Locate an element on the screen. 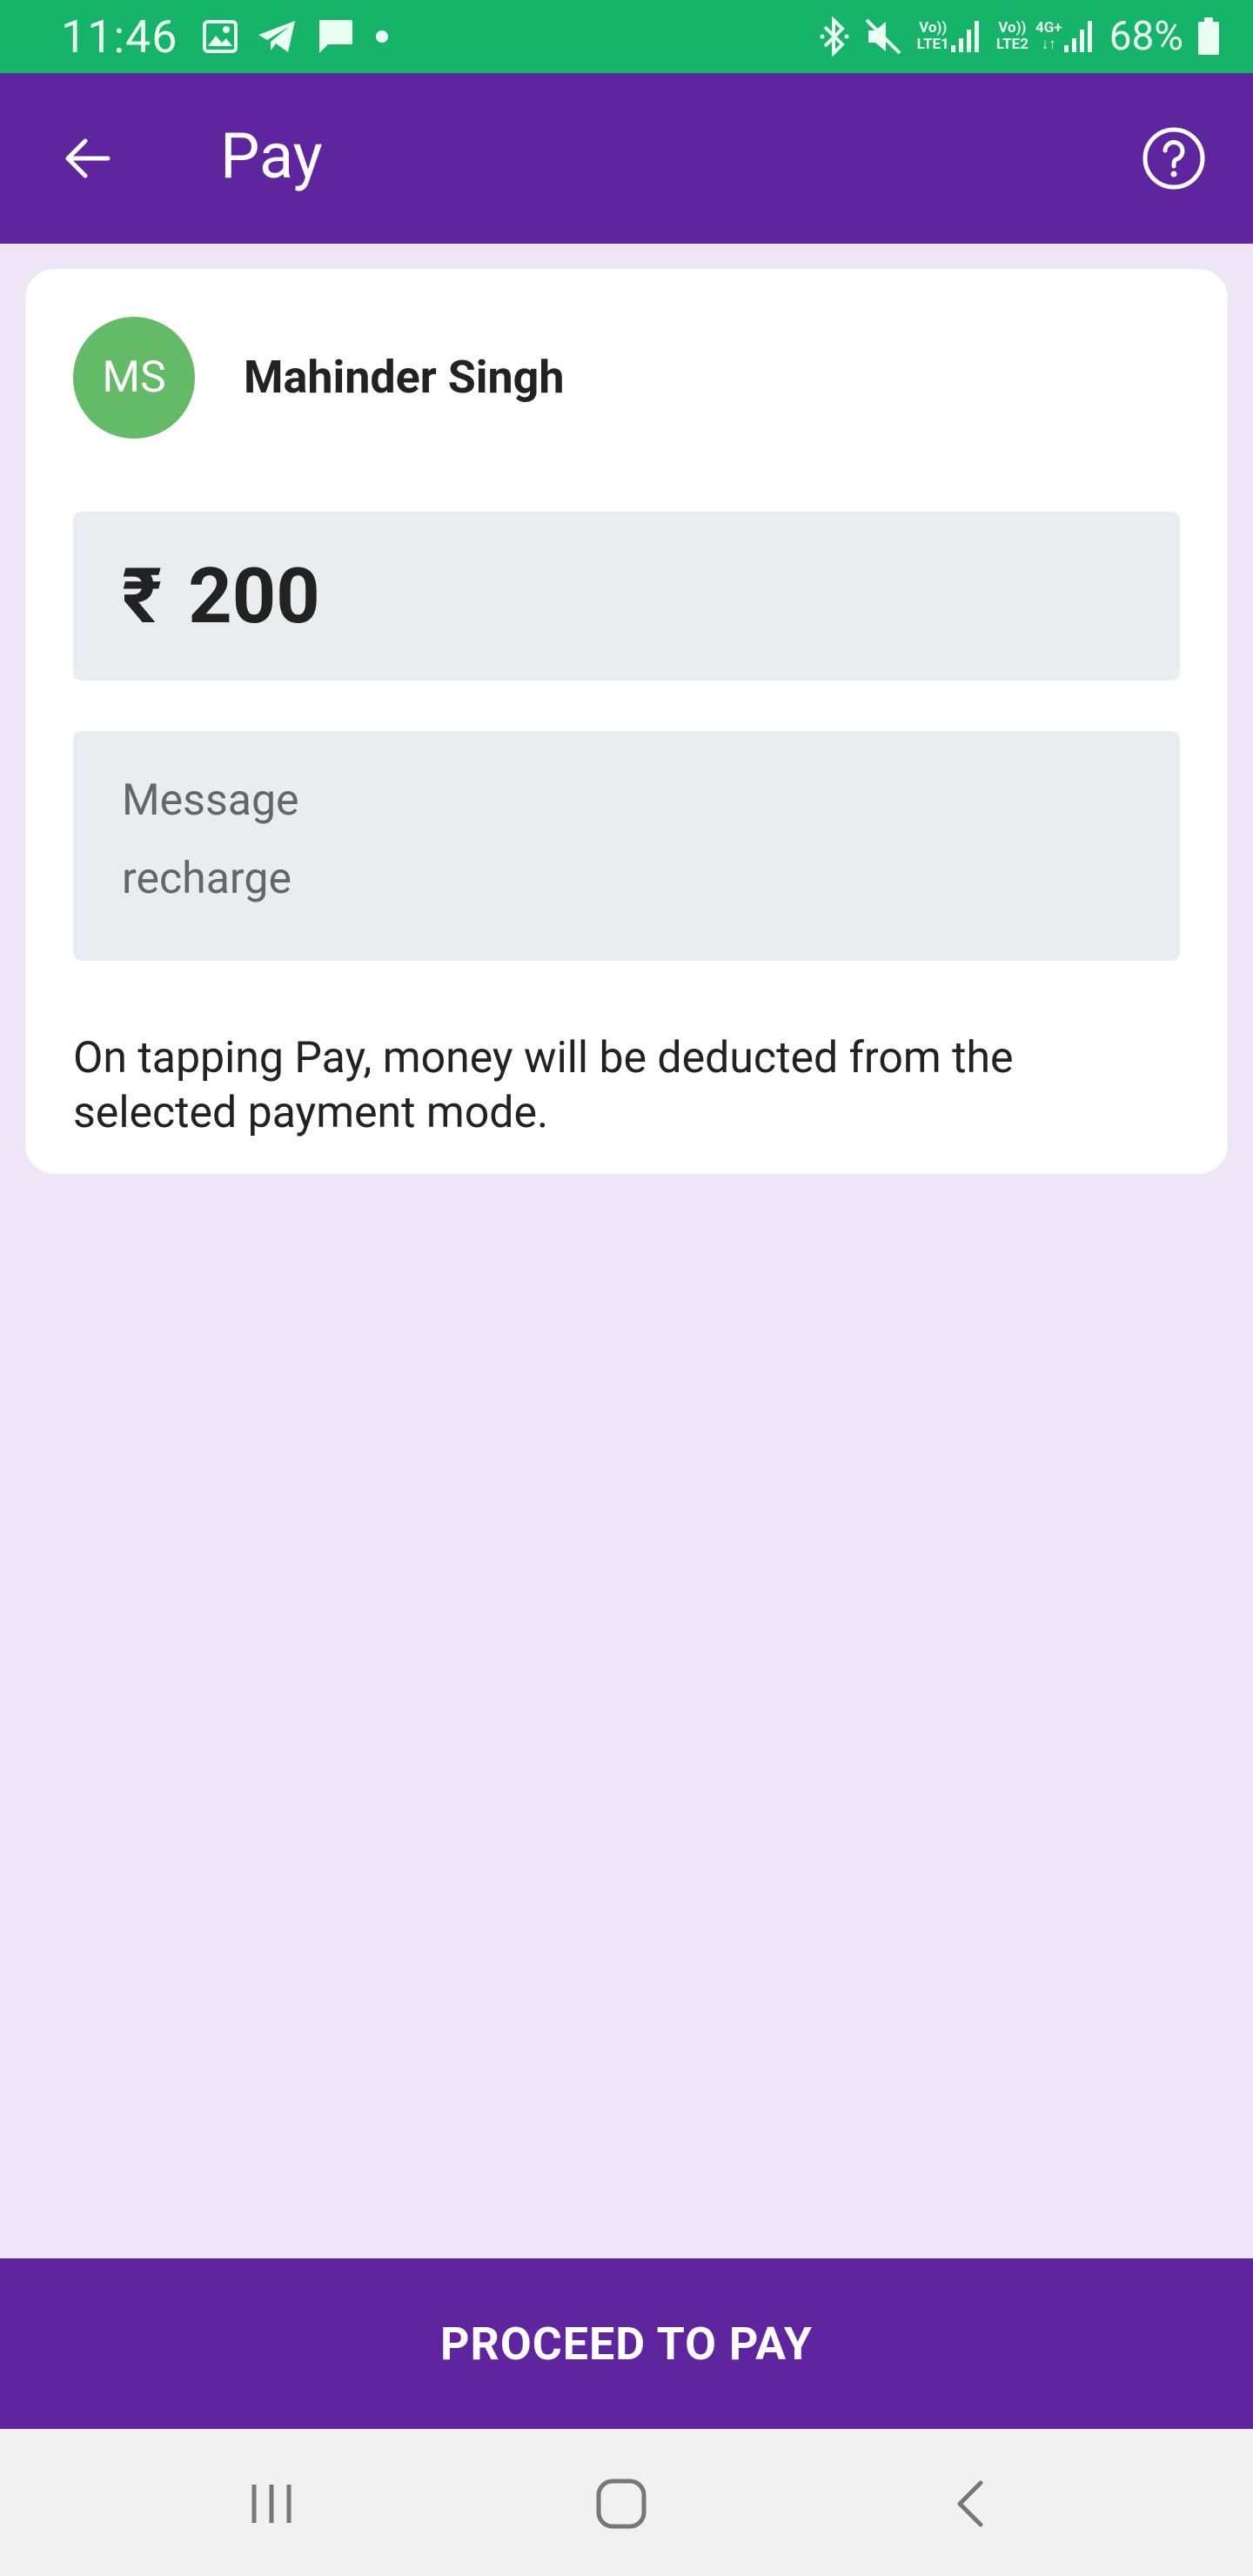 This screenshot has width=1253, height=2576. page-title: Pay is located at coordinates (271, 156).